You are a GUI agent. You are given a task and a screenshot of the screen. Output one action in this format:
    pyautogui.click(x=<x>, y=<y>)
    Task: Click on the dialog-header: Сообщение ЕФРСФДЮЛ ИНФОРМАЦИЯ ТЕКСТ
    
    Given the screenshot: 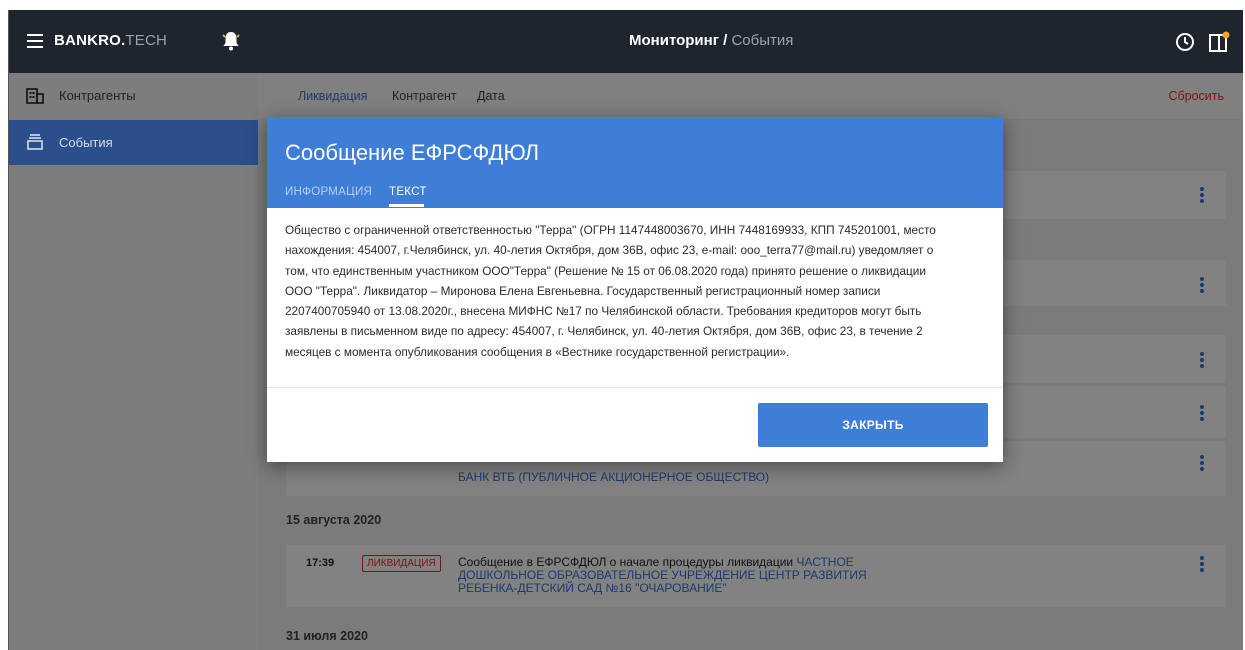 What is the action you would take?
    pyautogui.click(x=635, y=162)
    